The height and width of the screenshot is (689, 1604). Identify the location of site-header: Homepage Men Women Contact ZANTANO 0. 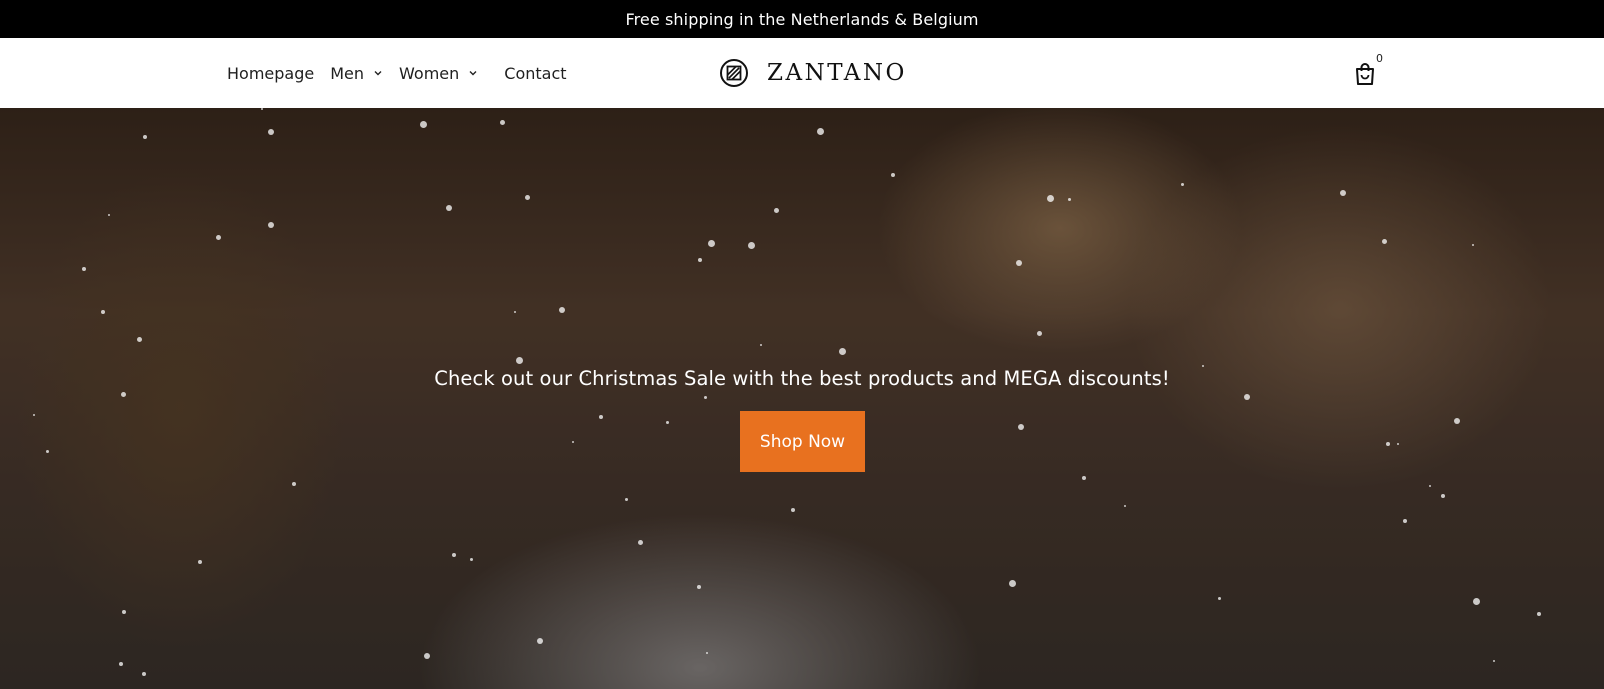
(802, 73).